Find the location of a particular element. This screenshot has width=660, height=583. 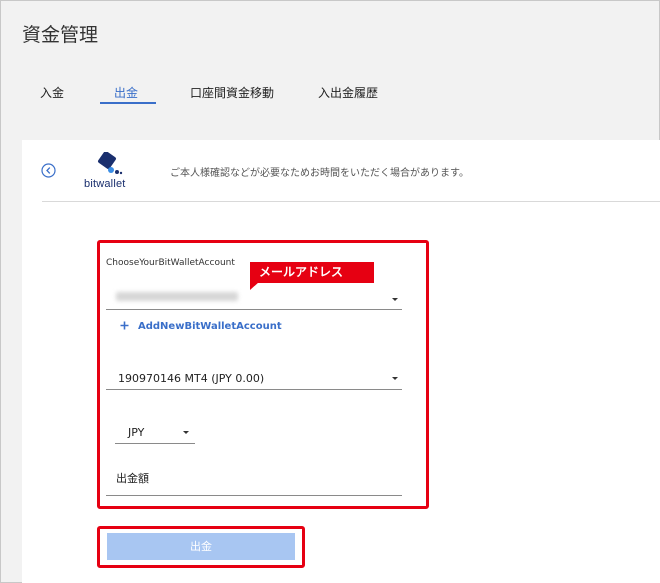

logo-text: bitwallet is located at coordinates (105, 184).